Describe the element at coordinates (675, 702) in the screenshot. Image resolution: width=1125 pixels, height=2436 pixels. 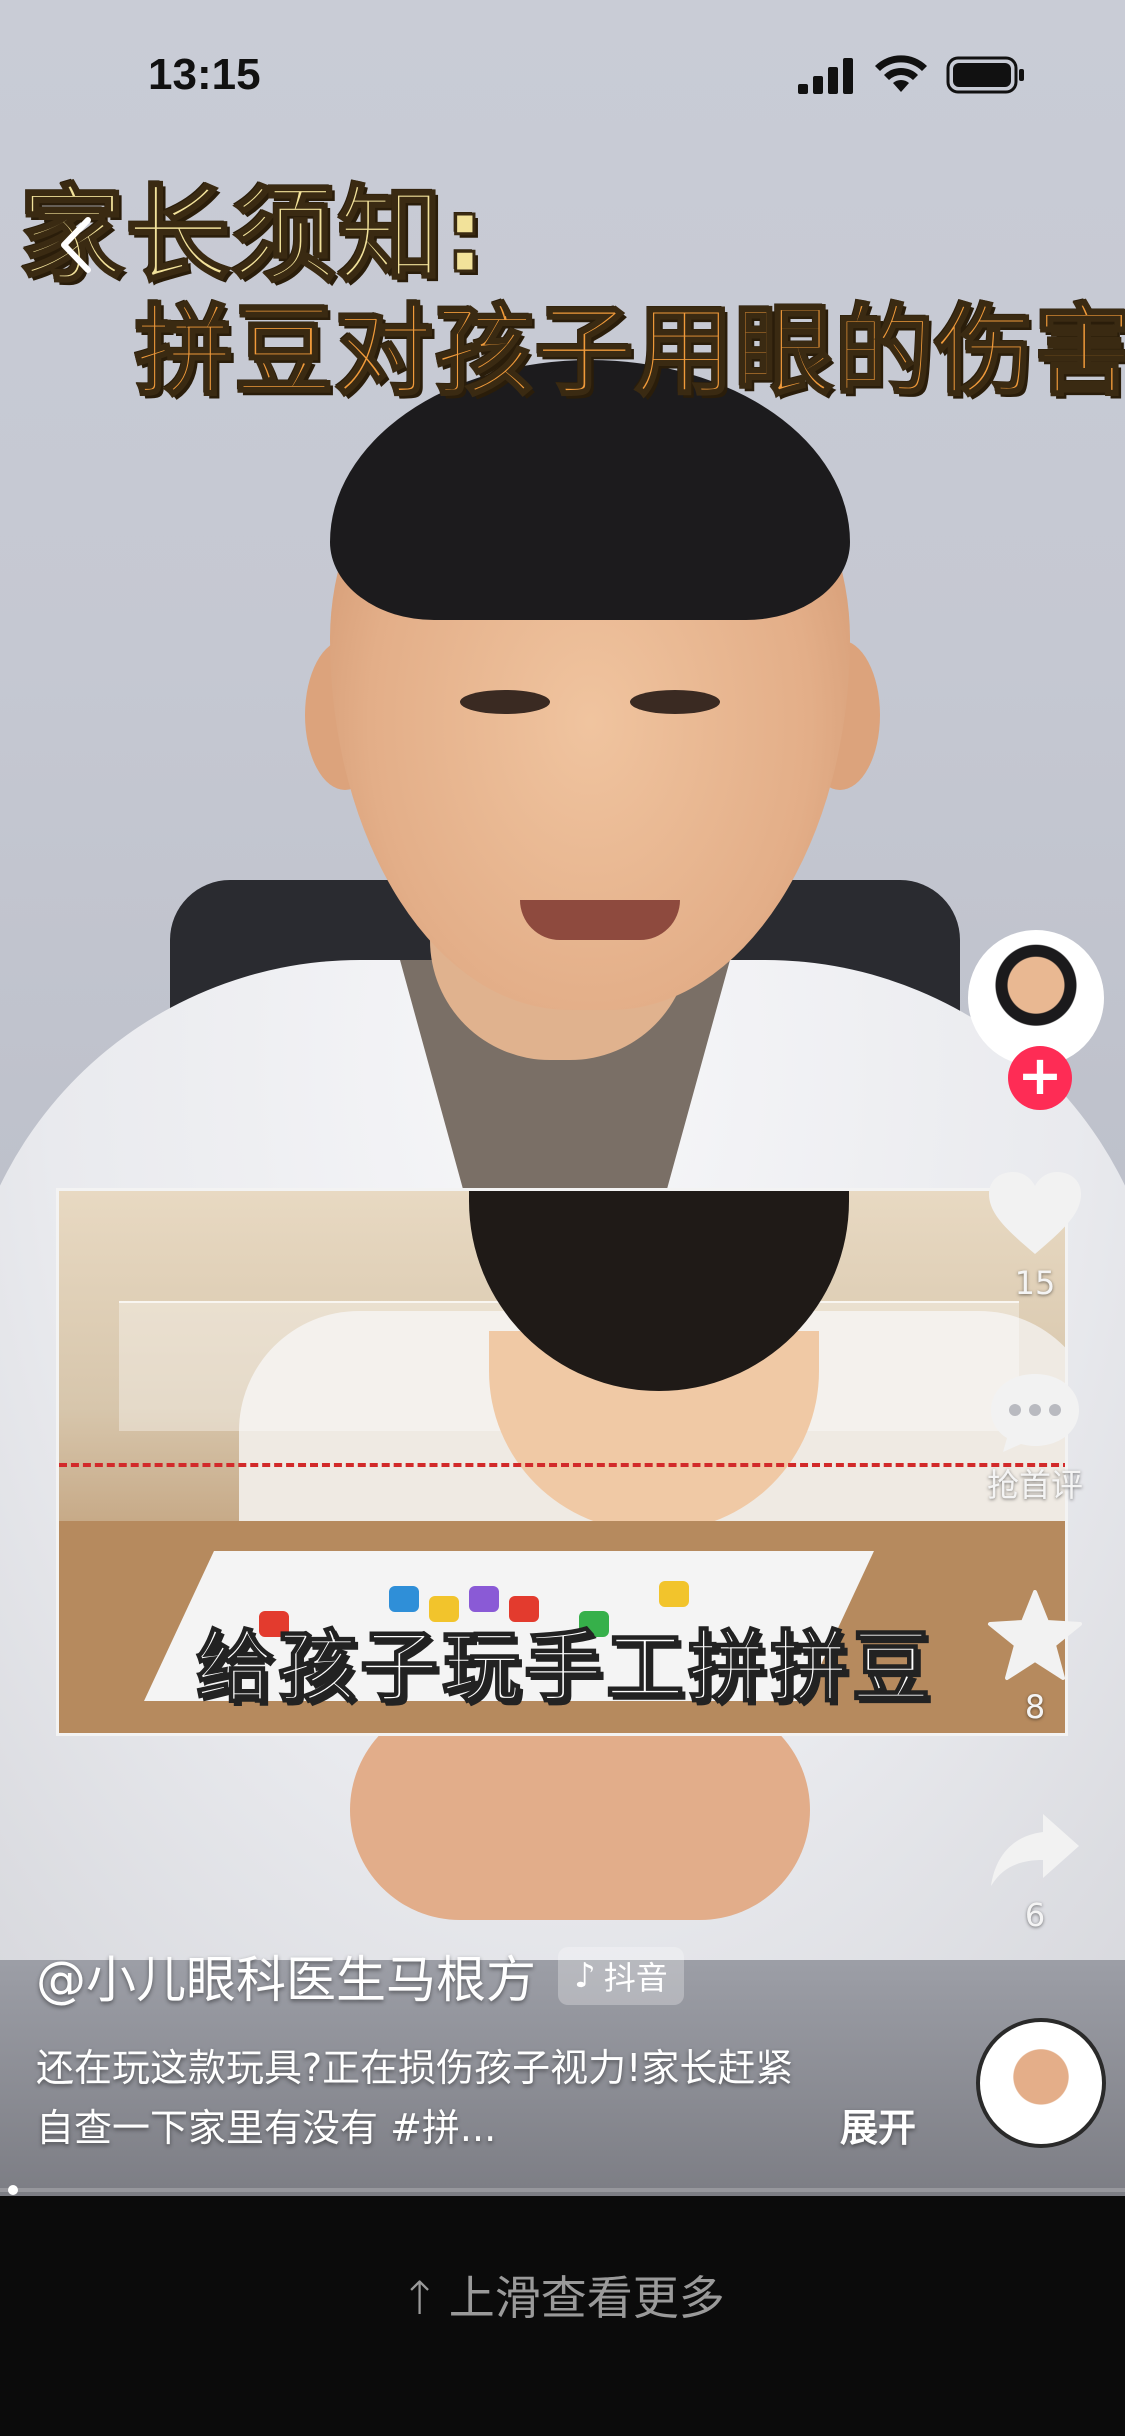
I see `eye-right` at that location.